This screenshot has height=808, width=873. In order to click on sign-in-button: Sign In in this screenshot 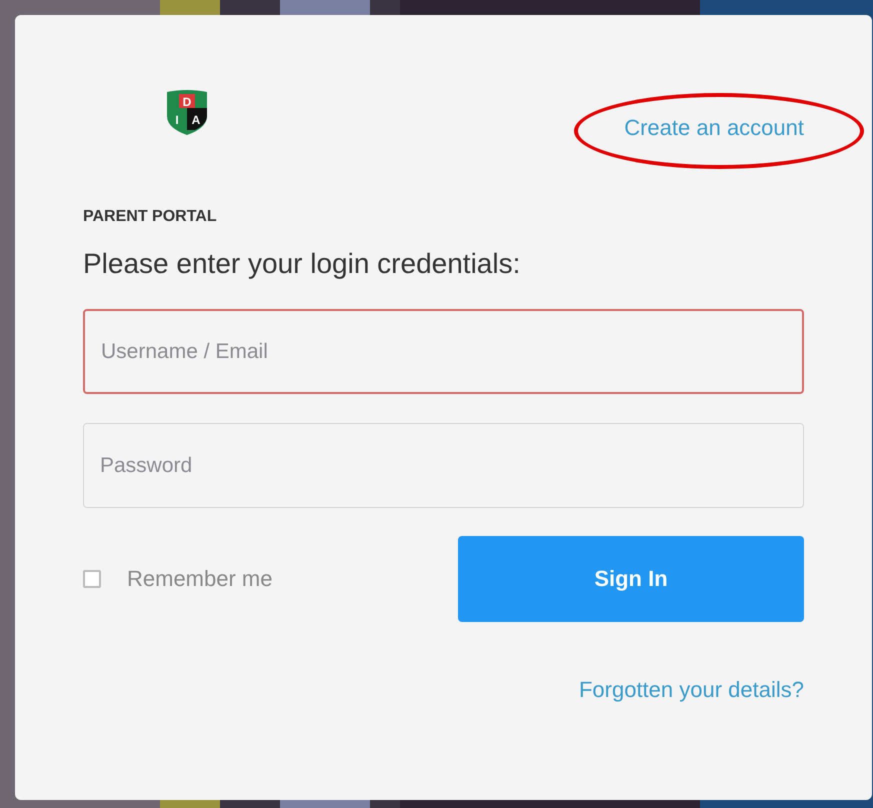, I will do `click(631, 579)`.